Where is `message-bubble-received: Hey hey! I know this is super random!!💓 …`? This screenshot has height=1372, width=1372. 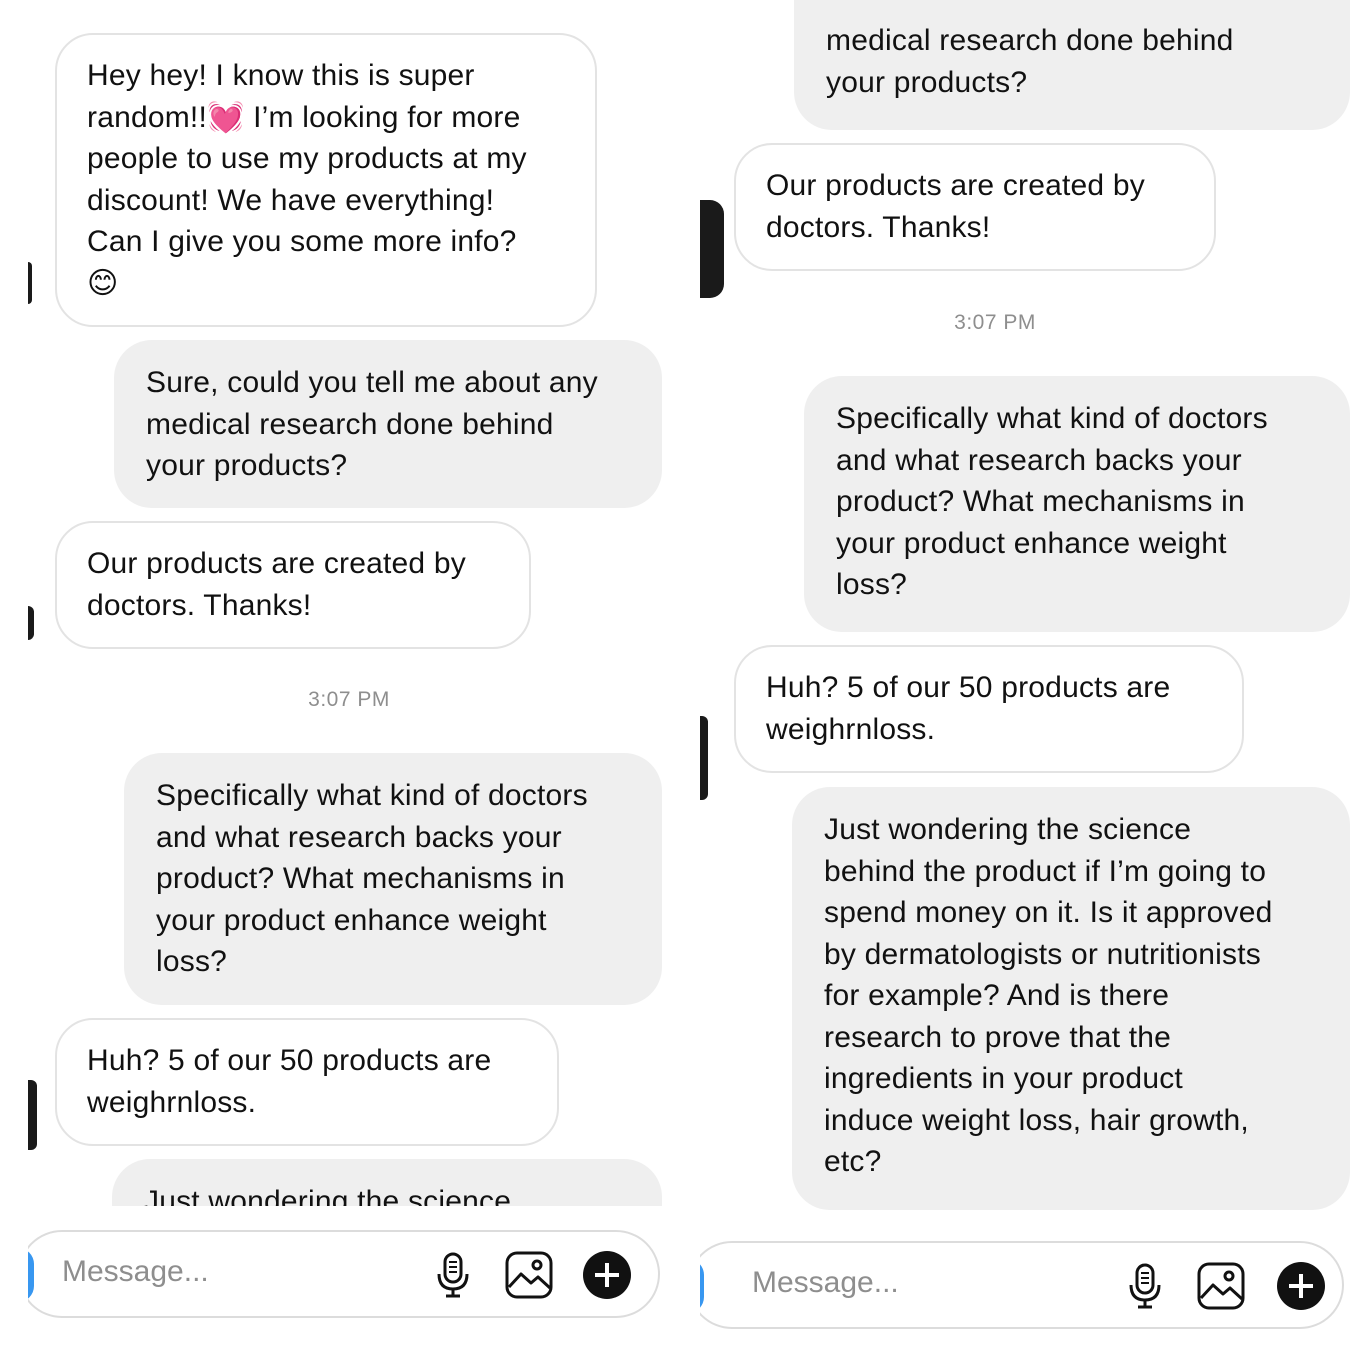
message-bubble-received: Hey hey! I know this is super random!!💓 … is located at coordinates (326, 180).